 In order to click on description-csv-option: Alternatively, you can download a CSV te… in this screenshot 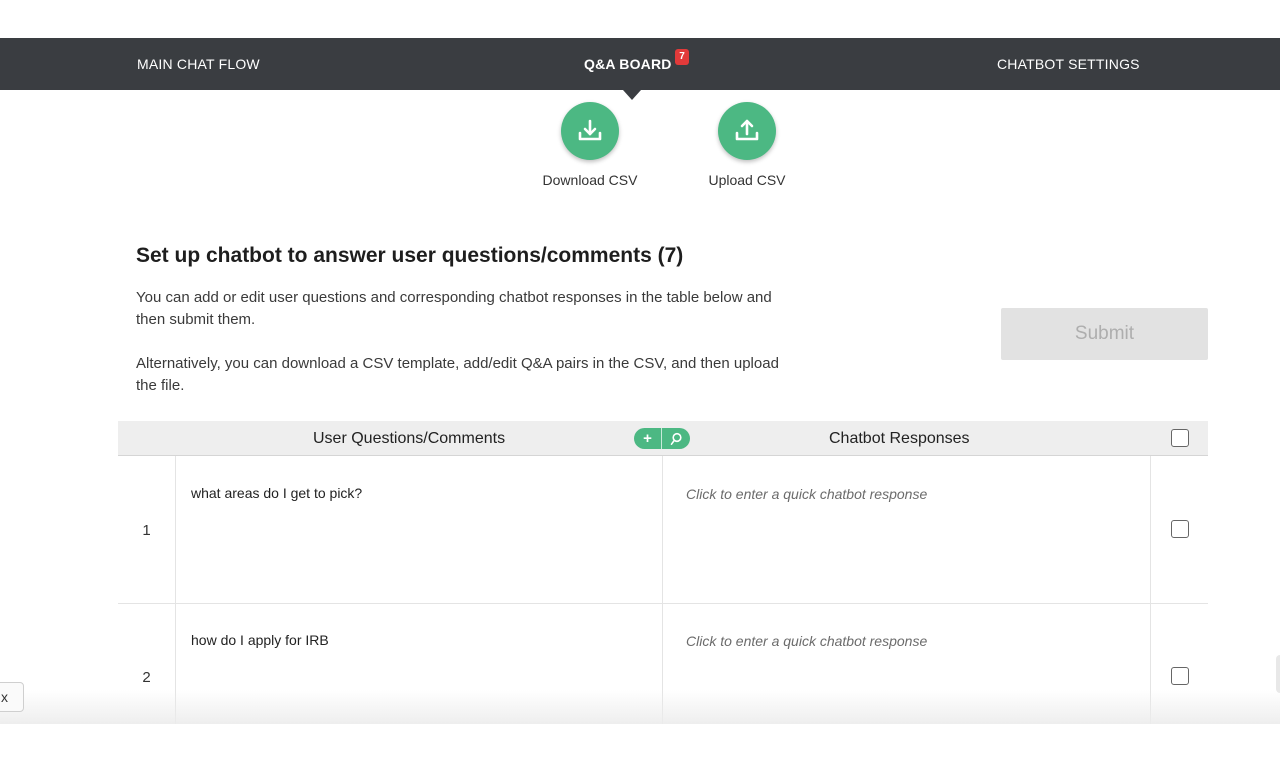, I will do `click(457, 374)`.